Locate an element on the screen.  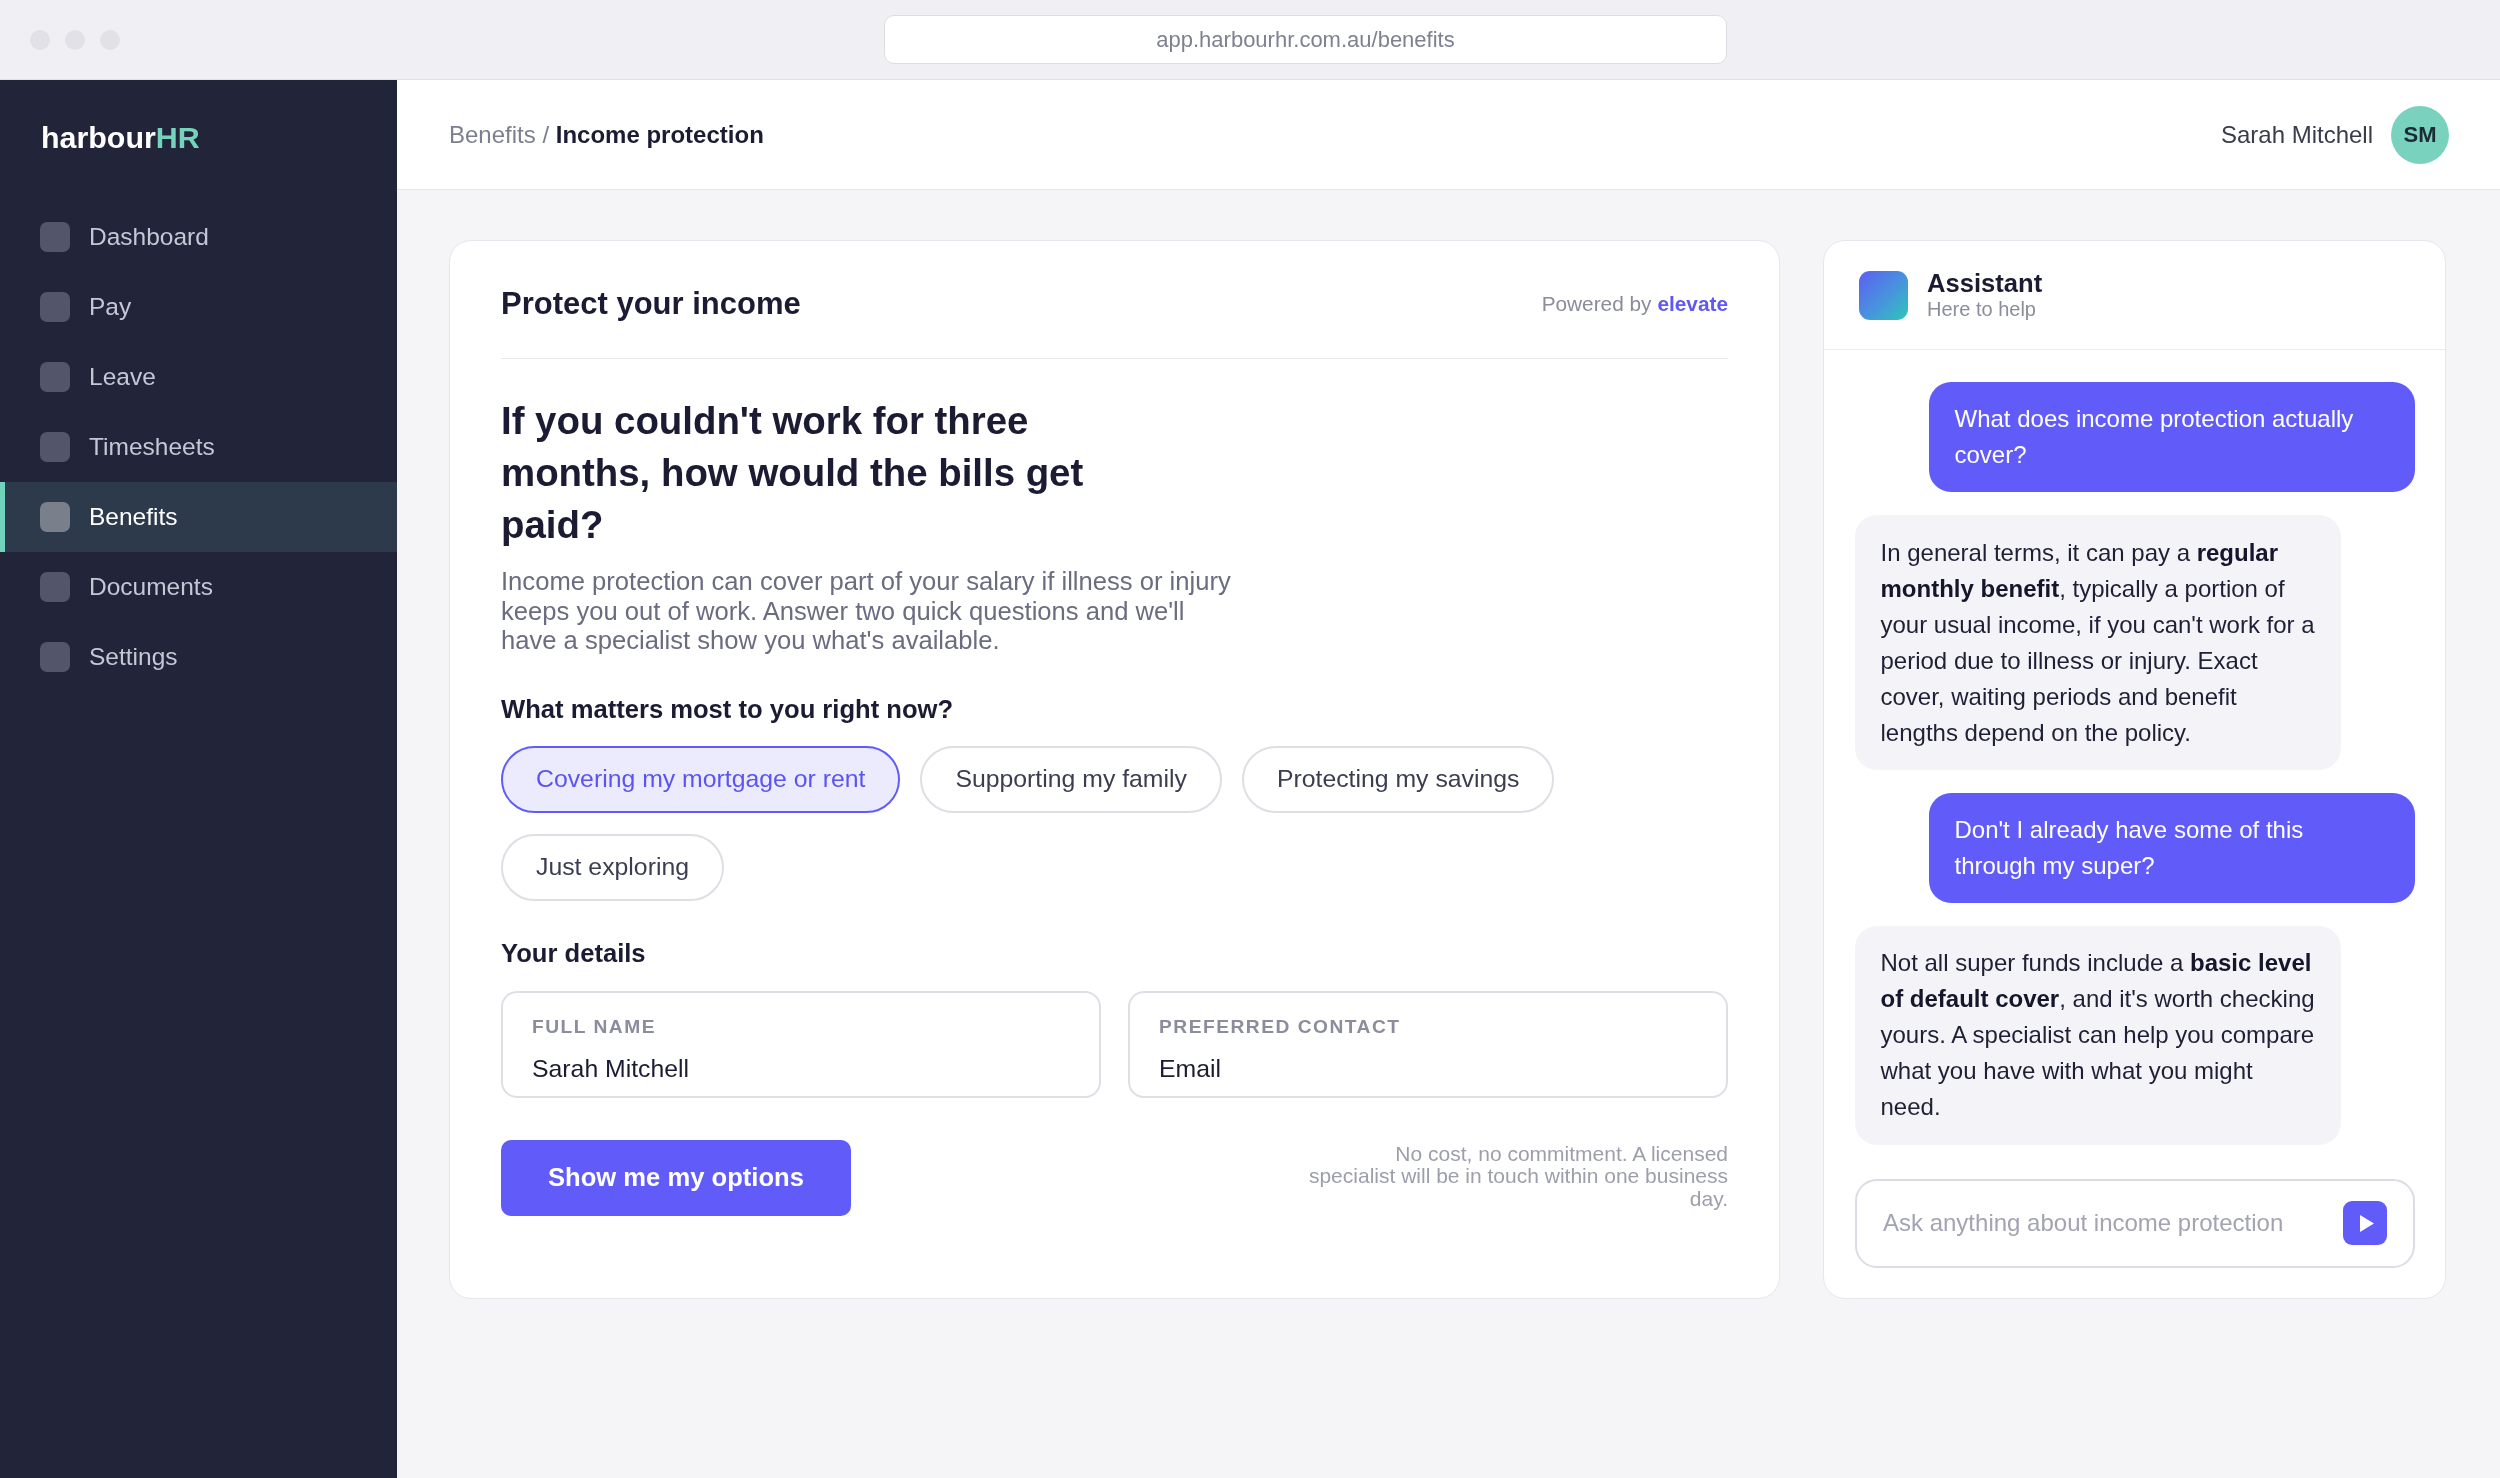
nav-item: Dashboard is located at coordinates (198, 237).